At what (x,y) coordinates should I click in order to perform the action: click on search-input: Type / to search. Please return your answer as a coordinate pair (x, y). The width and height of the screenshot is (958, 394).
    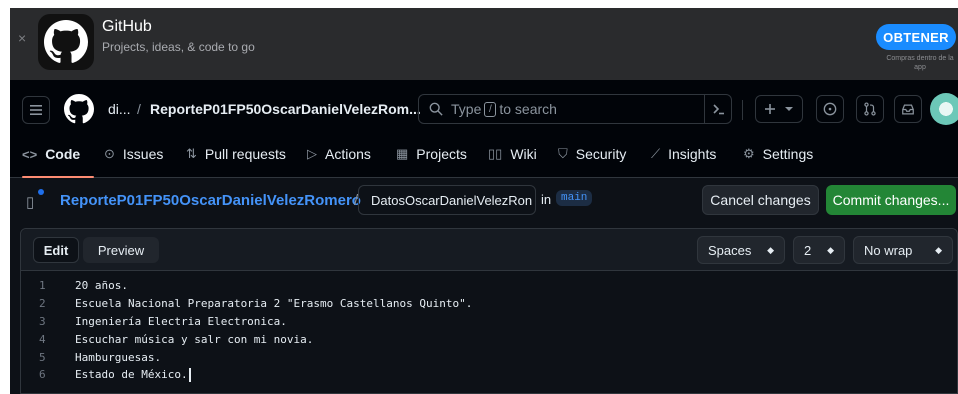
    Looking at the image, I should click on (575, 109).